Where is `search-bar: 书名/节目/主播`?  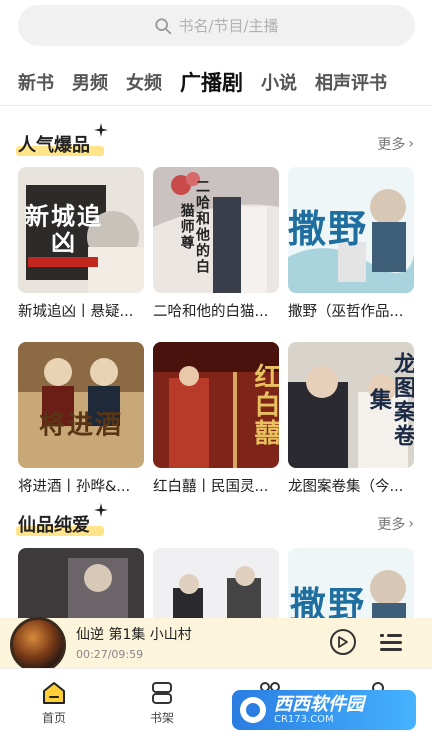 search-bar: 书名/节目/主播 is located at coordinates (216, 25).